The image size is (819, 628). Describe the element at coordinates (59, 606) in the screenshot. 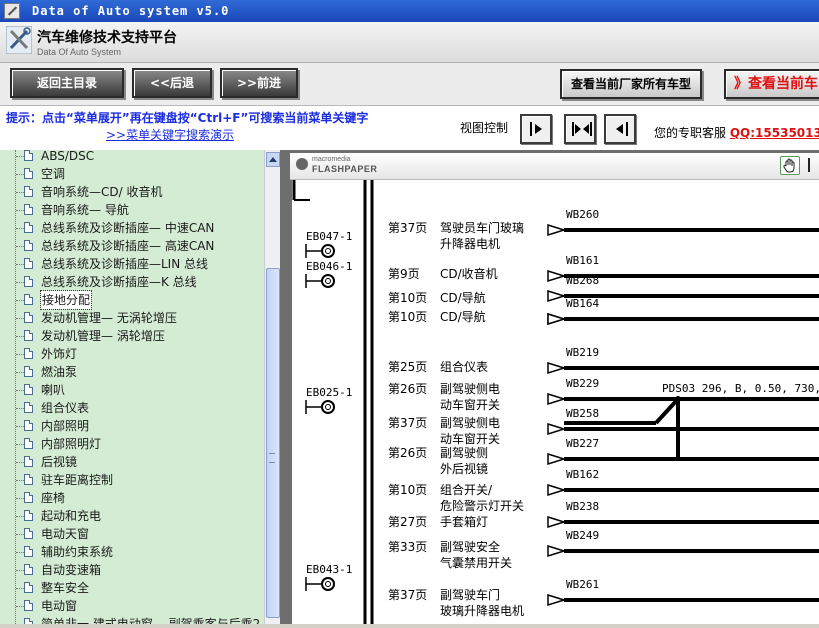

I see `tree-item-label: 电动窗` at that location.